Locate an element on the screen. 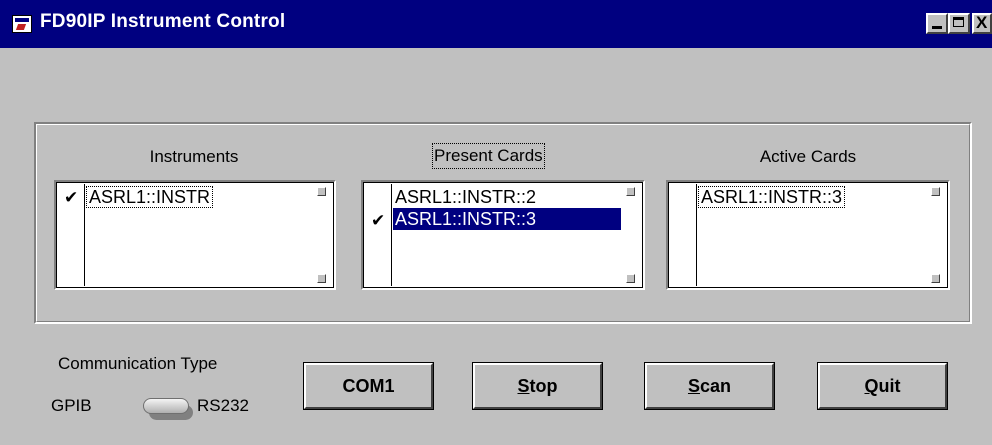 This screenshot has height=445, width=992. present-cards-item-3: ASRL1::INSTR::3 is located at coordinates (509, 219).